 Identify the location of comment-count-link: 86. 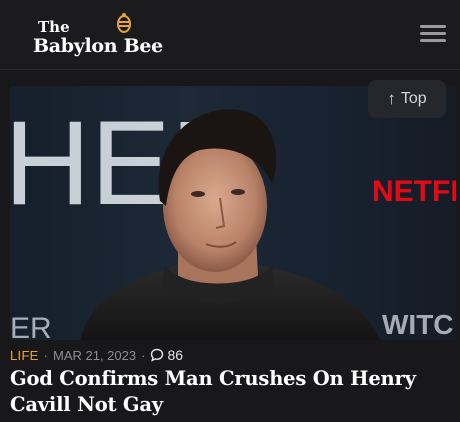
(166, 355).